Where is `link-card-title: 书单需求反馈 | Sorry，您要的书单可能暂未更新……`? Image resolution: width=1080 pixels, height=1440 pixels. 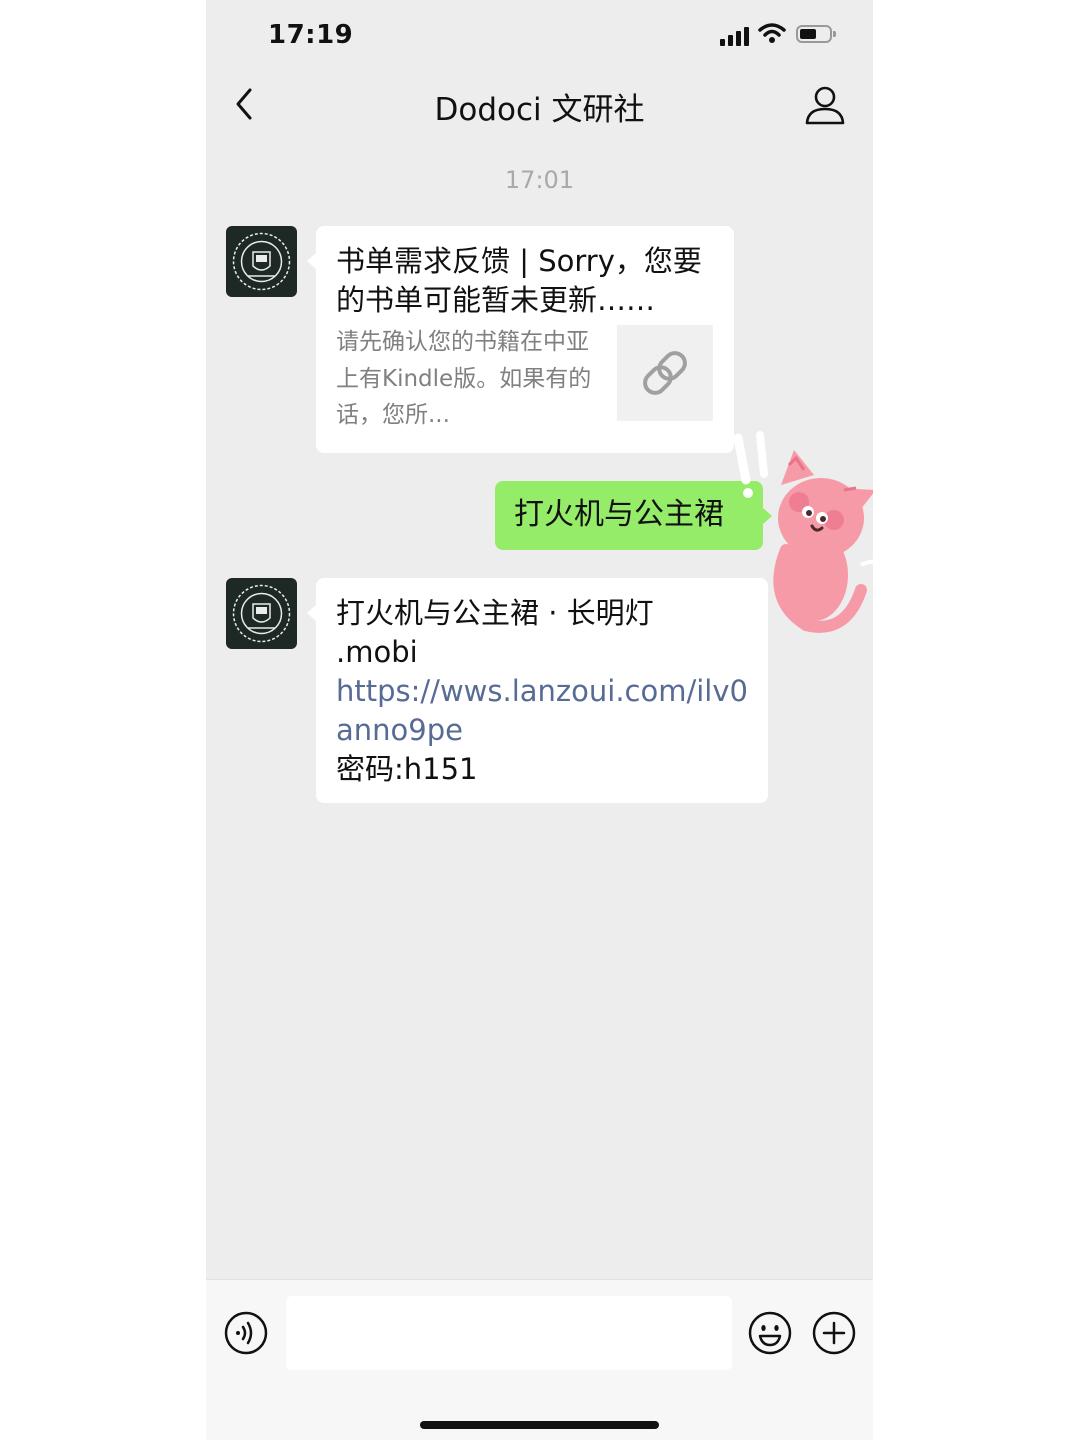
link-card-title: 书单需求反馈 | Sorry，您要的书单可能暂未更新…… is located at coordinates (519, 280).